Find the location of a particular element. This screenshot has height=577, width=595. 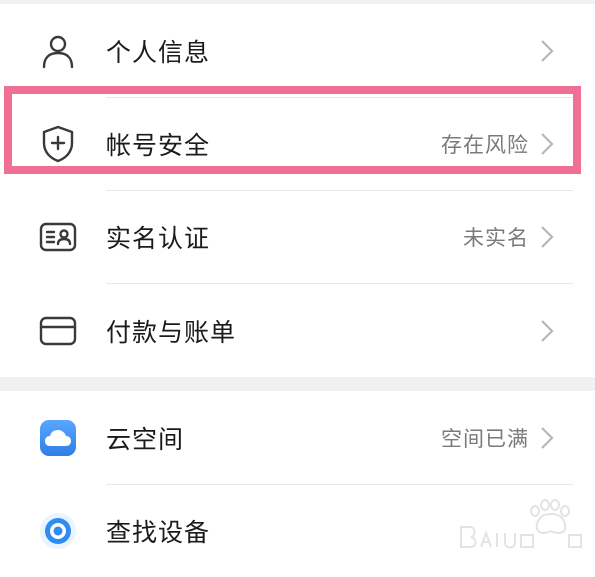

person-icon is located at coordinates (58, 51).